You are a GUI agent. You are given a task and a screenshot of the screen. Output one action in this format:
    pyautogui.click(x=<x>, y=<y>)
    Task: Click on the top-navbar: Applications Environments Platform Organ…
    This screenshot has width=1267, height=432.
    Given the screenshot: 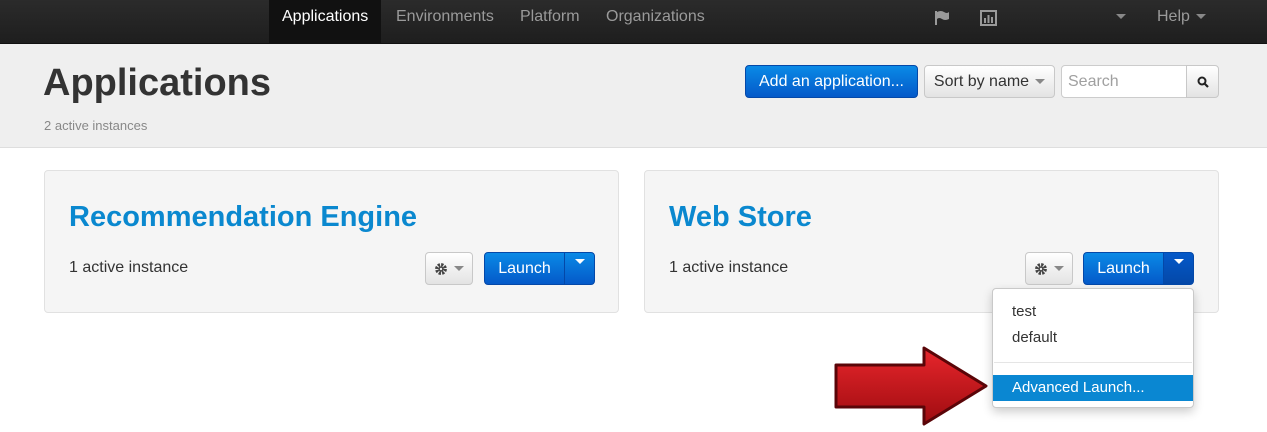 What is the action you would take?
    pyautogui.click(x=633, y=22)
    